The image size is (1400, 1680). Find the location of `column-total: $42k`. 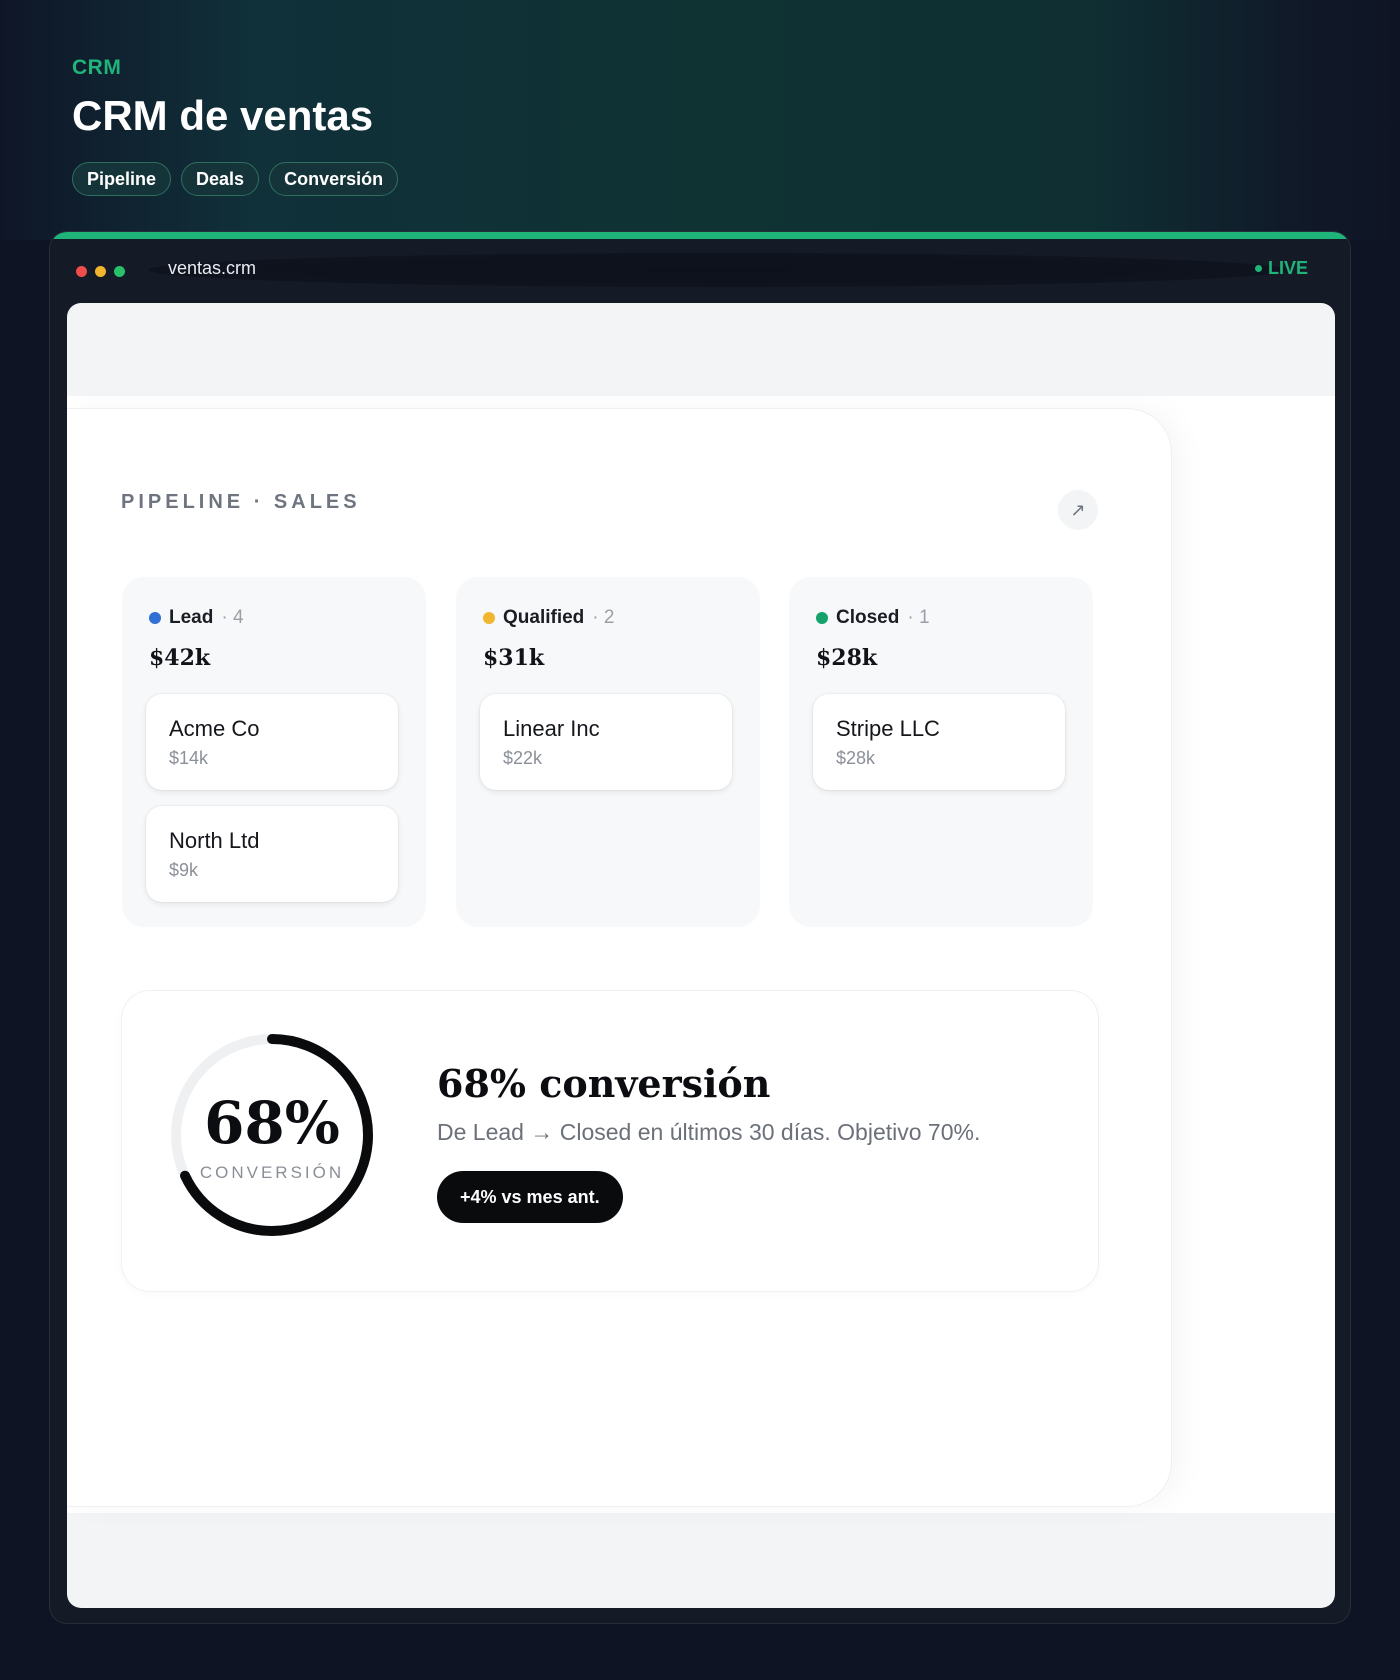

column-total: $42k is located at coordinates (180, 658).